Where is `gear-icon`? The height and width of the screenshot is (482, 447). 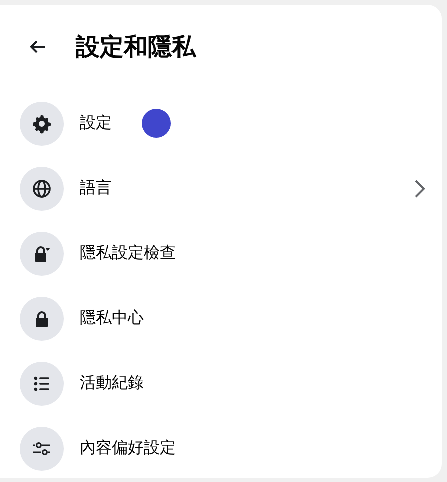
gear-icon is located at coordinates (42, 124).